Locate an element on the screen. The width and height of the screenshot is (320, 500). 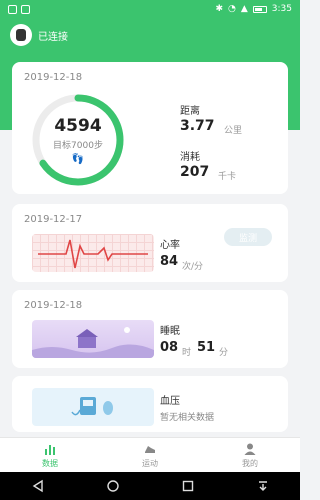
battery-icon is located at coordinates (259, 9).